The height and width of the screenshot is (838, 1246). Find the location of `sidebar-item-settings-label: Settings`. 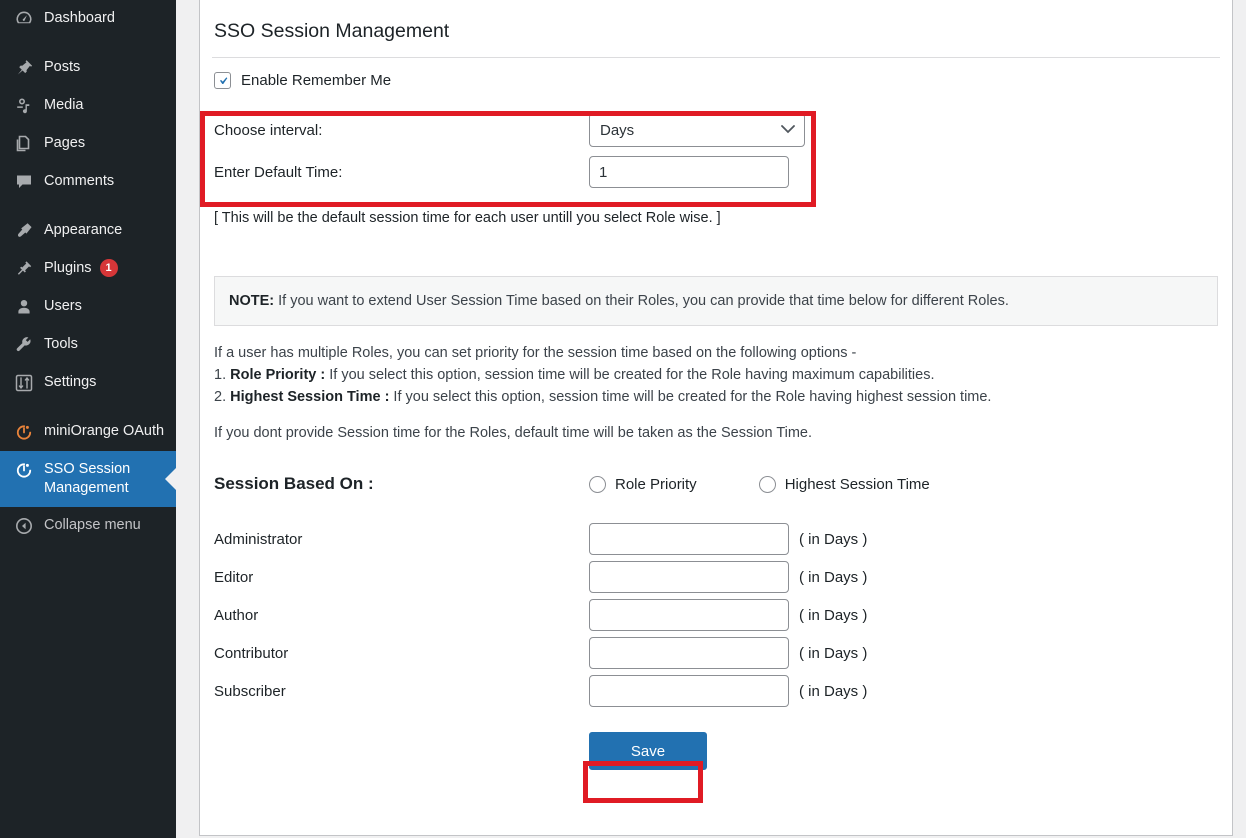

sidebar-item-settings-label: Settings is located at coordinates (70, 382).